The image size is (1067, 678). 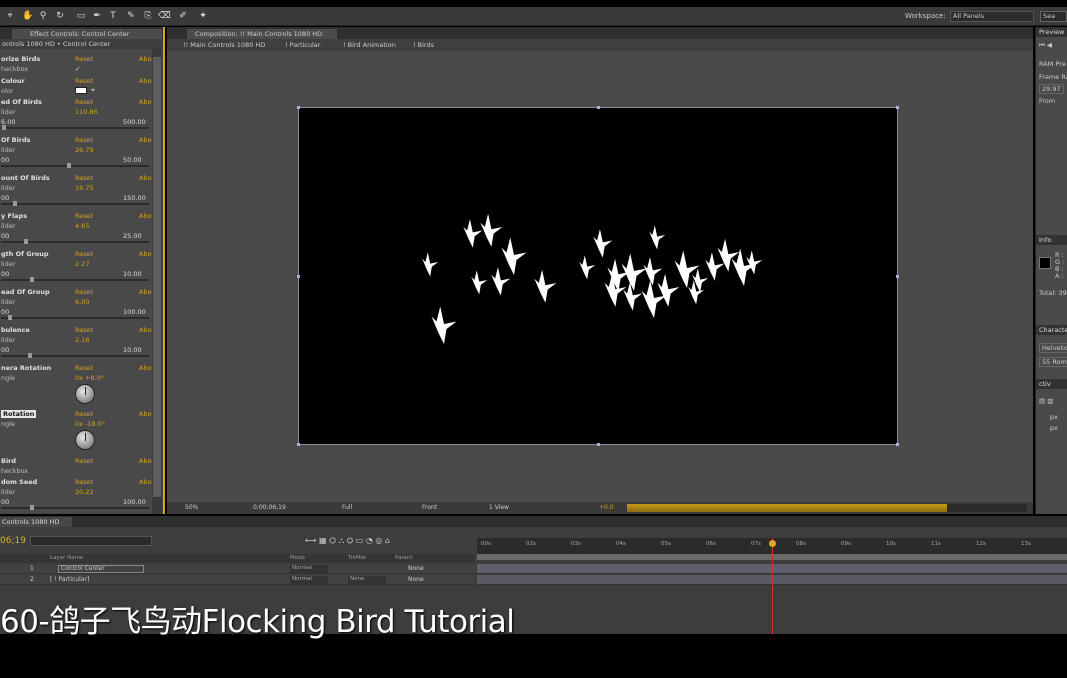 I want to click on effect-property-value: 20.22, so click(x=84, y=492).